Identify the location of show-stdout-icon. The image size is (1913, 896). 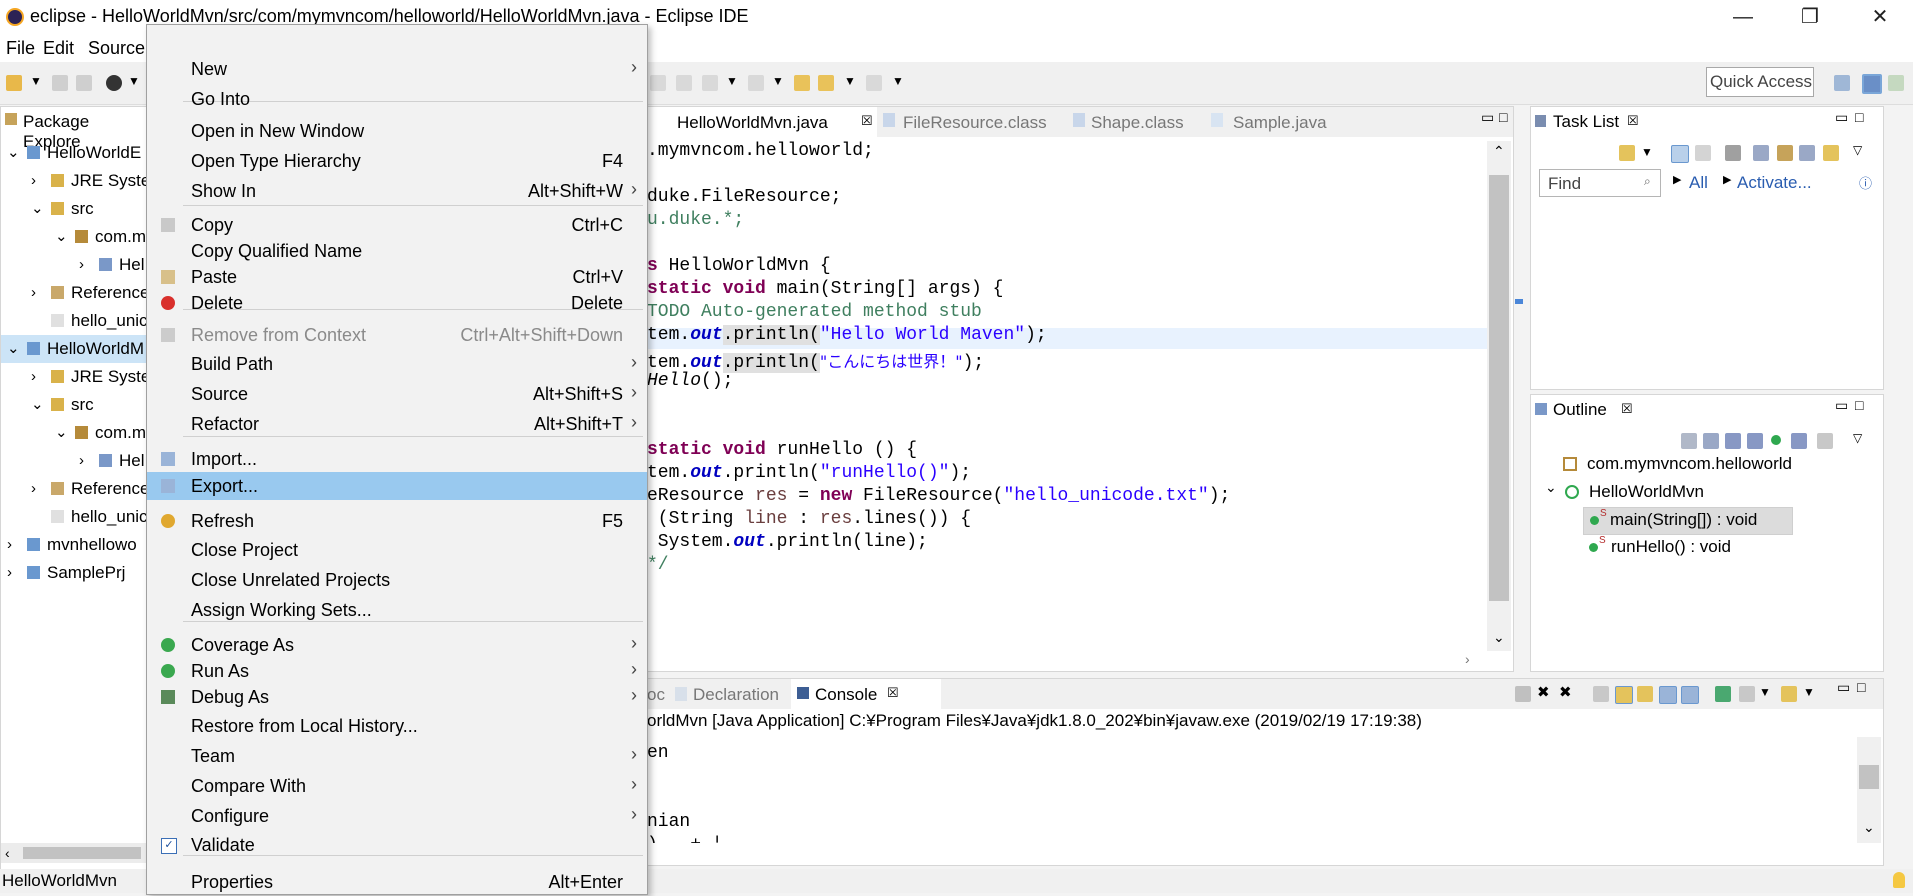
(1668, 695).